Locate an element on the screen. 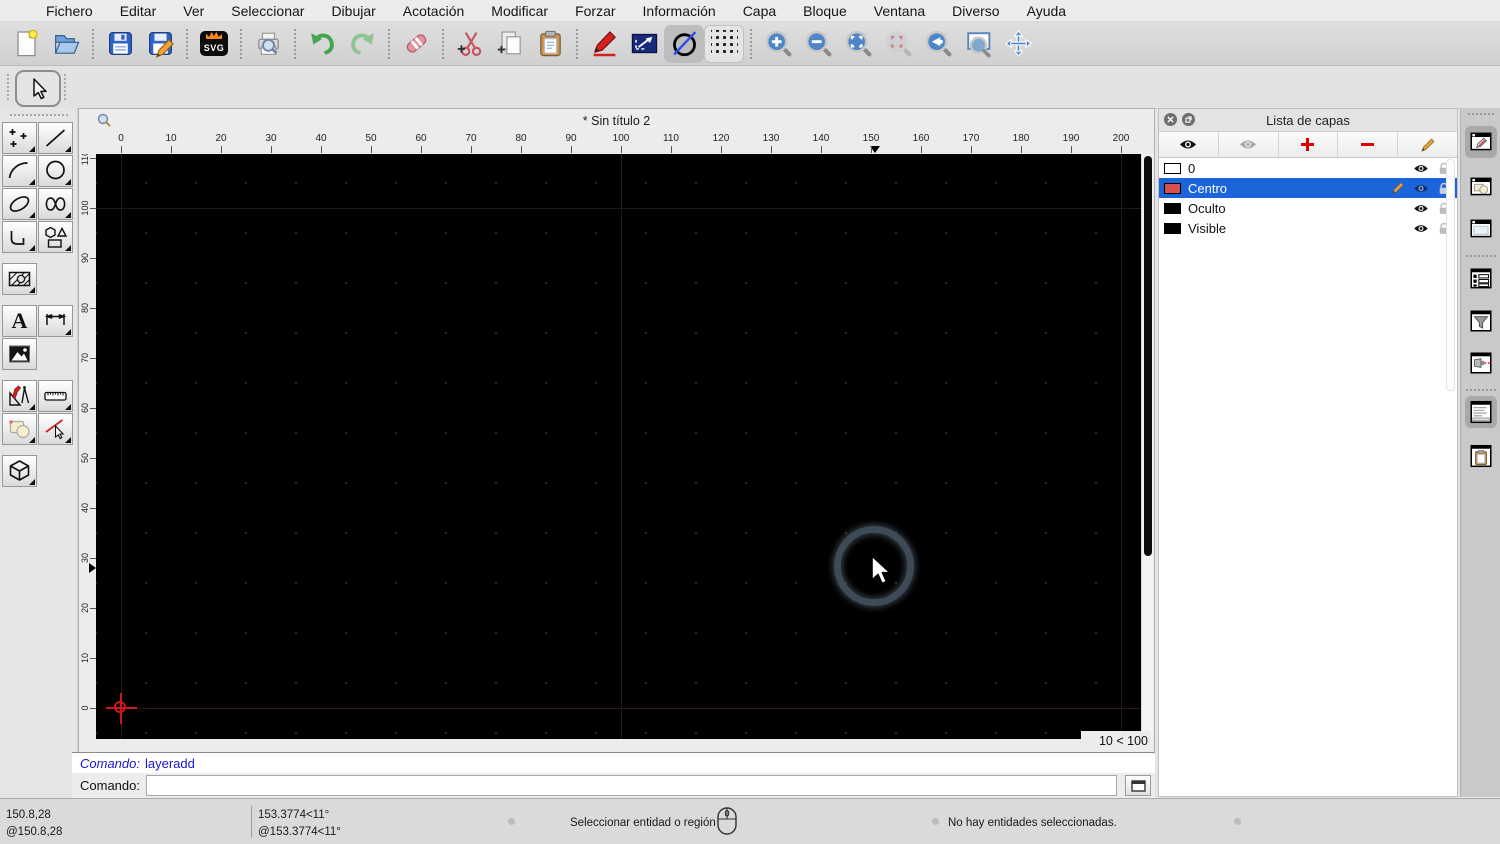 The width and height of the screenshot is (1500, 844). text-tool-button: A is located at coordinates (19, 321).